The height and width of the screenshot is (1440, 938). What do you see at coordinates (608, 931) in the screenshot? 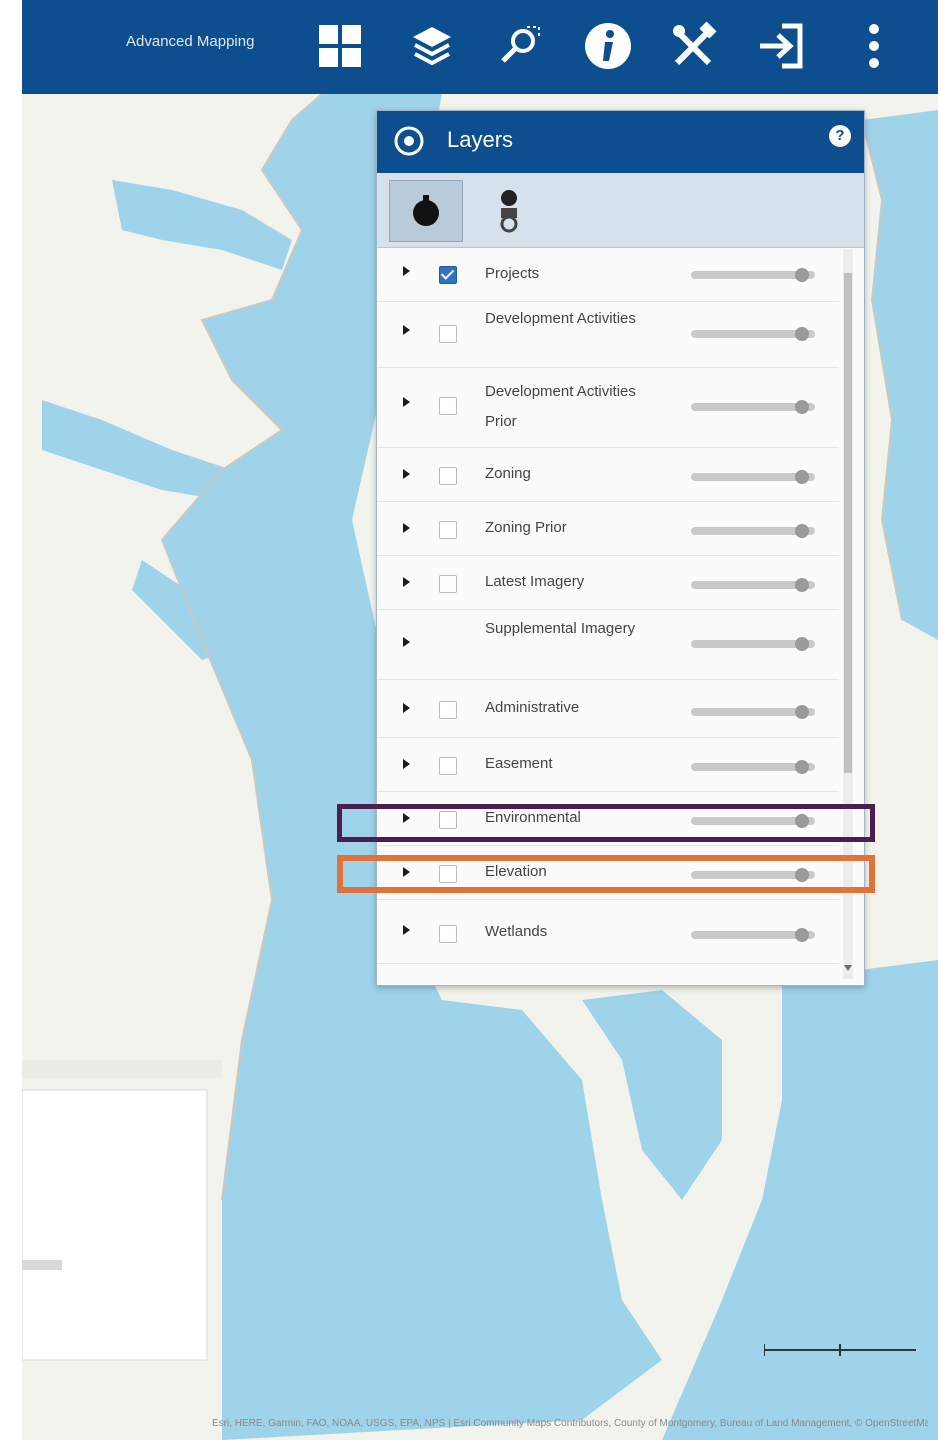
I see `layer-row-wetlands: Wetlands` at bounding box center [608, 931].